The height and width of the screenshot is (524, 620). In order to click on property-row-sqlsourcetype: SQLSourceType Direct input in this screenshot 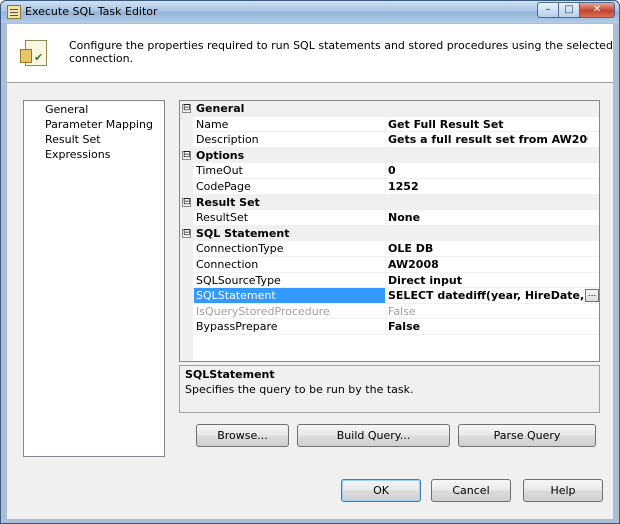, I will do `click(389, 280)`.